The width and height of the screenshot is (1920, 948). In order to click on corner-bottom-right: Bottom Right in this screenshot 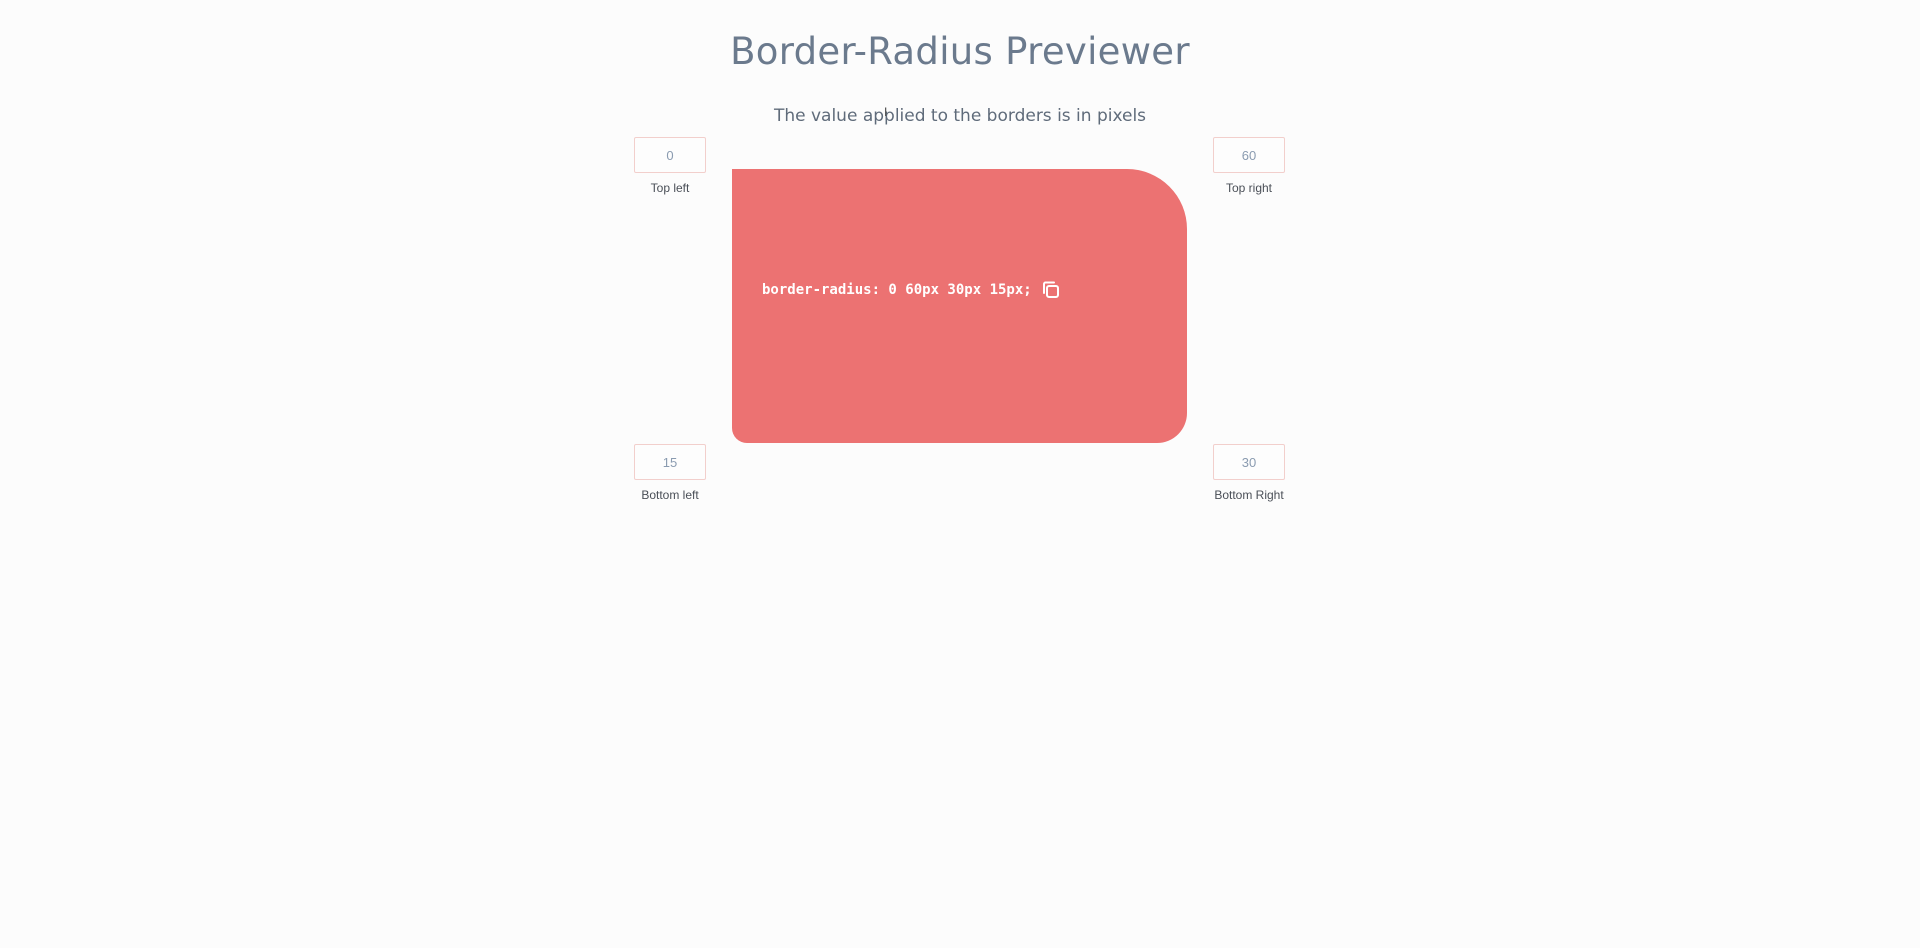, I will do `click(1249, 473)`.